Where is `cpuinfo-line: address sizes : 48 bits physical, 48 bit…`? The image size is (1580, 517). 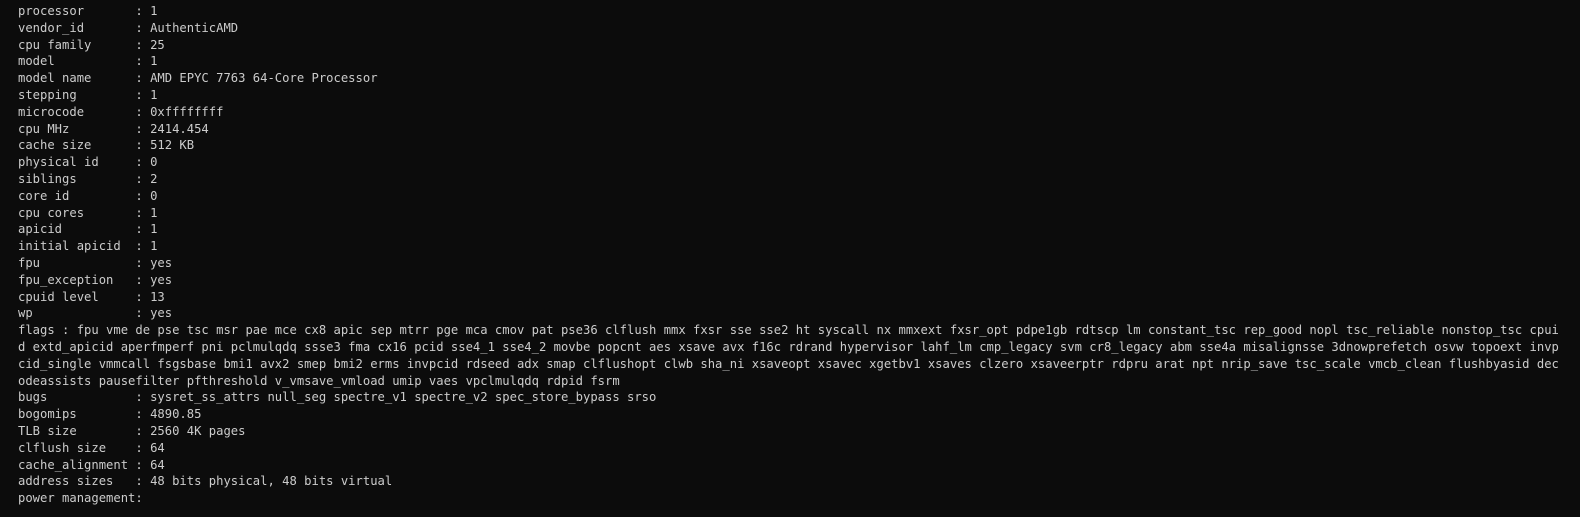
cpuinfo-line: address sizes : 48 bits physical, 48 bit… is located at coordinates (205, 481).